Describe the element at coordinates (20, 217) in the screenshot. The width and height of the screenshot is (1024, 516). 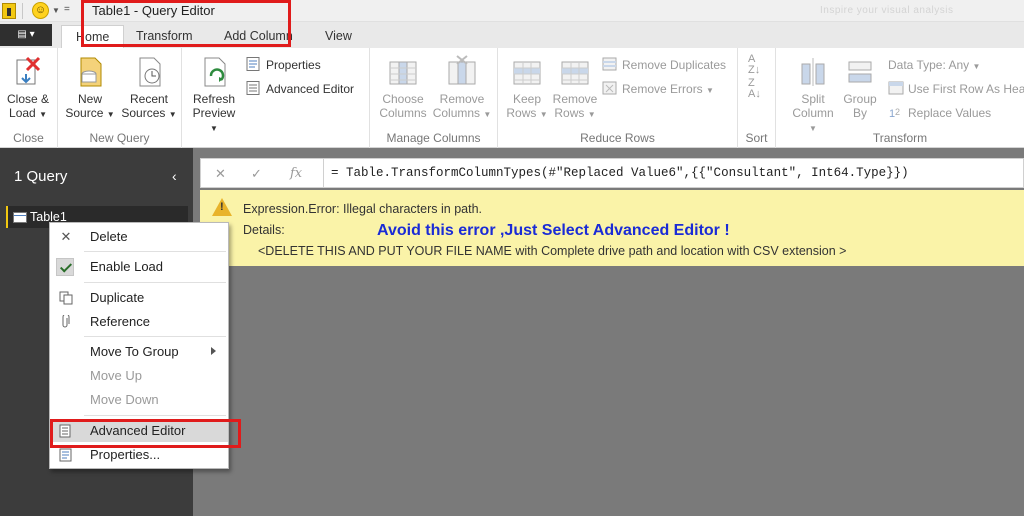
I see `table-icon` at that location.